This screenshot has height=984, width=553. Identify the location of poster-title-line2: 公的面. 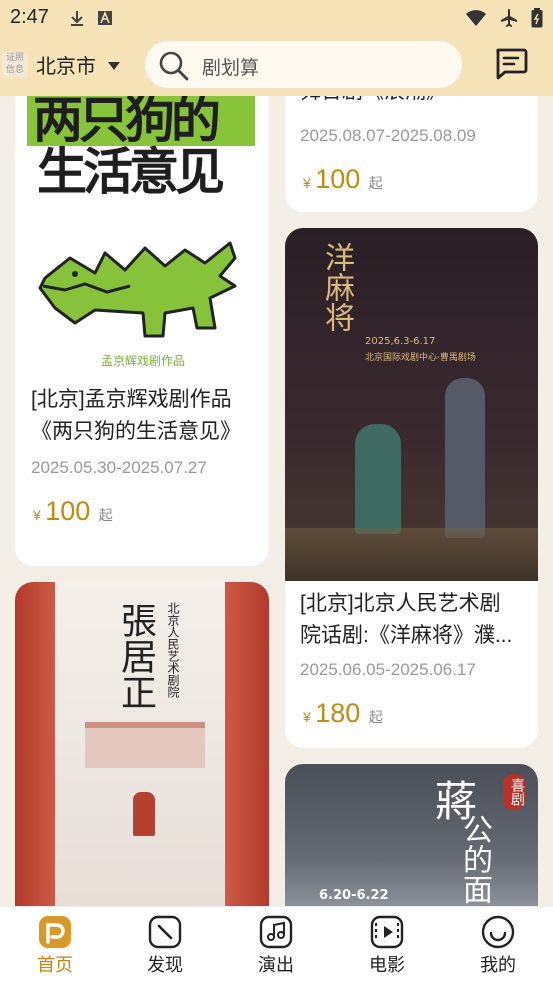
(474, 859).